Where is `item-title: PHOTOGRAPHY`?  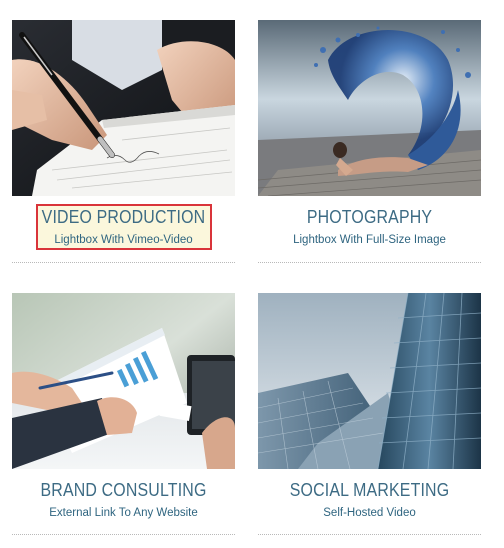 item-title: PHOTOGRAPHY is located at coordinates (370, 217).